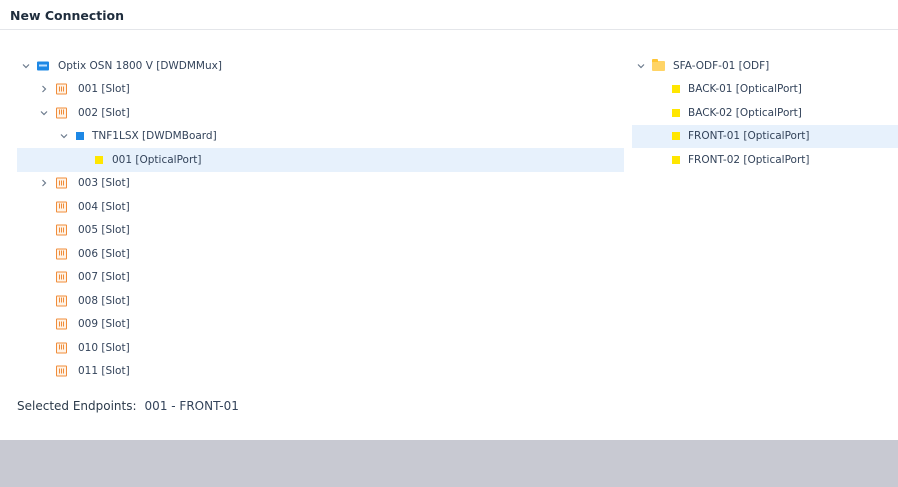 The width and height of the screenshot is (898, 487). What do you see at coordinates (191, 406) in the screenshot?
I see `selected-endpoints-value: 001 - FRONT-01` at bounding box center [191, 406].